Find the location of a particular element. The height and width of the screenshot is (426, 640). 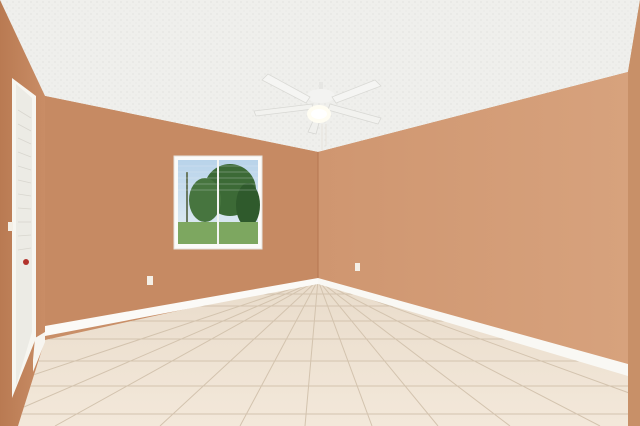

outlet-back-wall is located at coordinates (150, 280).